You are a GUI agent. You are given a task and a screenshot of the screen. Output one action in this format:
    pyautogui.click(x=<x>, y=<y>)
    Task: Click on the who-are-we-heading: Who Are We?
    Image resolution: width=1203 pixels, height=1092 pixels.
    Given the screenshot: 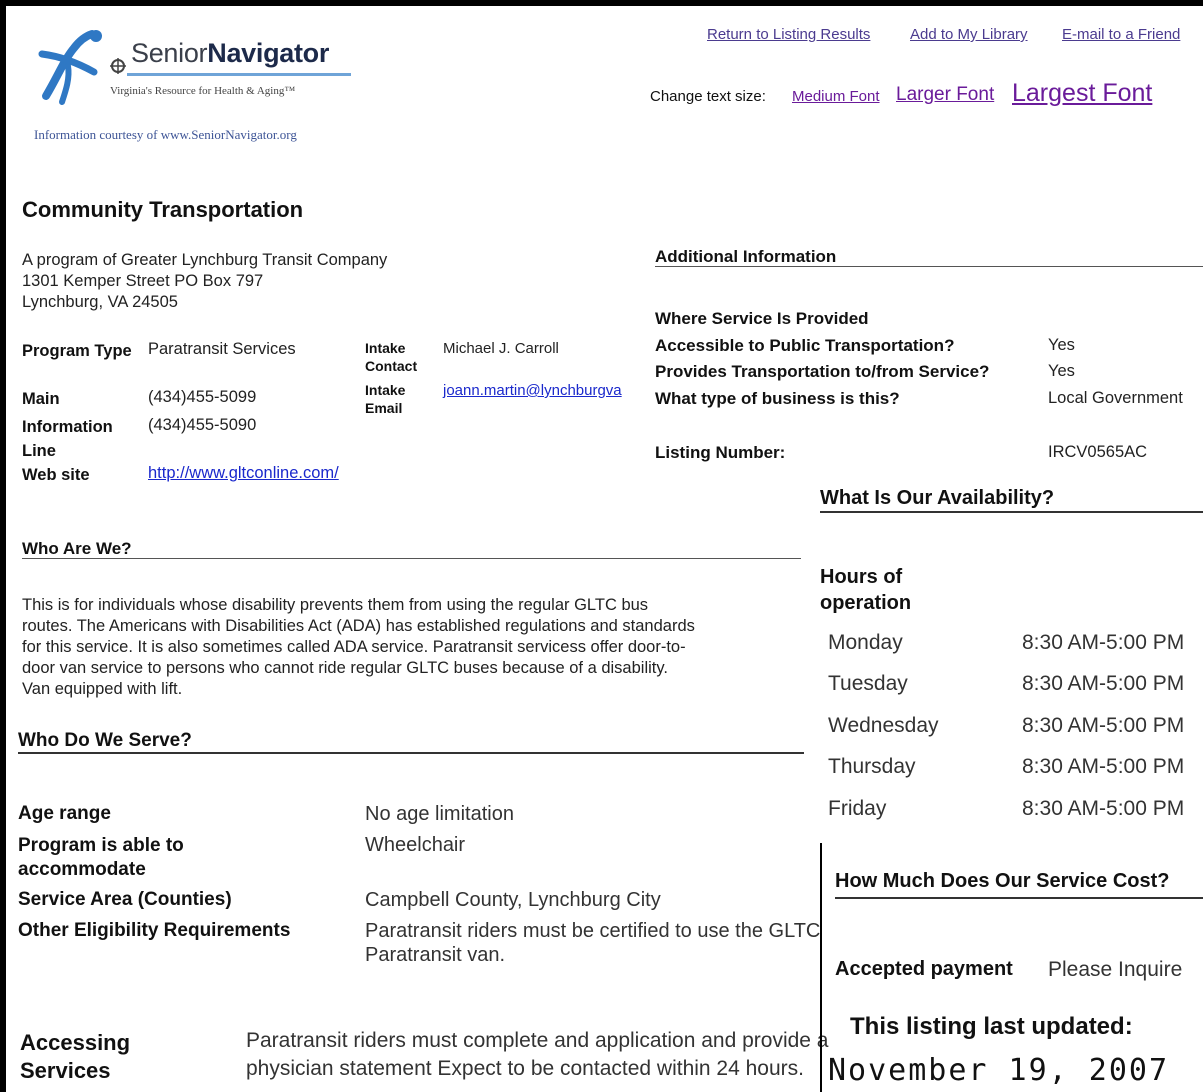 What is the action you would take?
    pyautogui.click(x=77, y=548)
    